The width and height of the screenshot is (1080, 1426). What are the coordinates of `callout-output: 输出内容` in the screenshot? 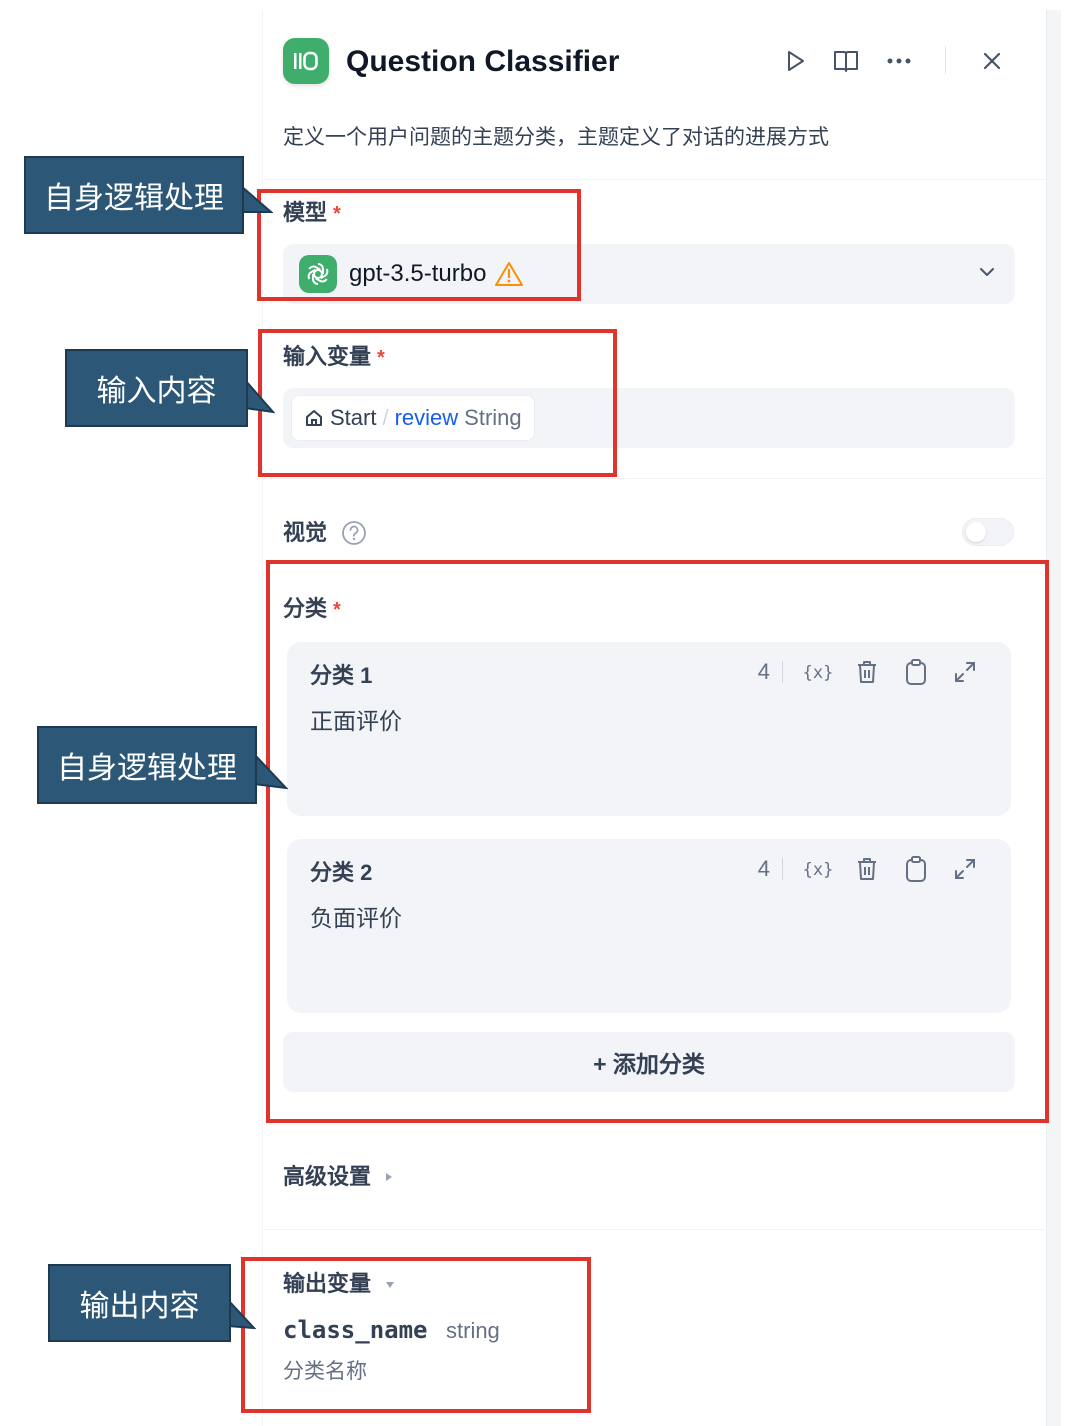 It's located at (139, 1303).